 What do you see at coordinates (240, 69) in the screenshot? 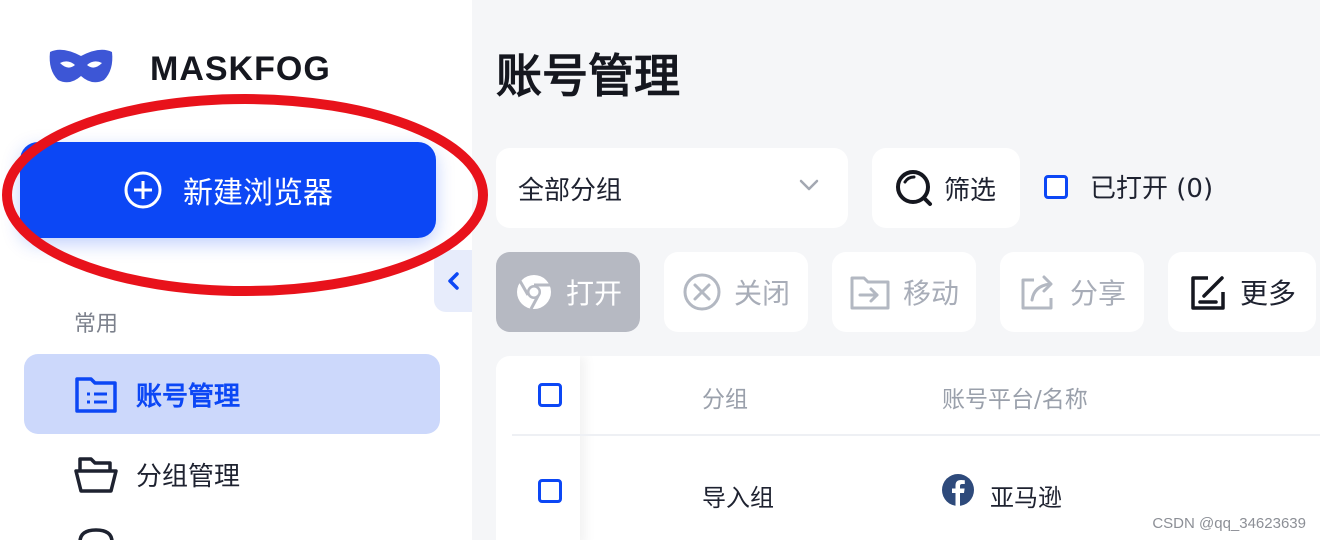
I see `brand-name: MASKFOG` at bounding box center [240, 69].